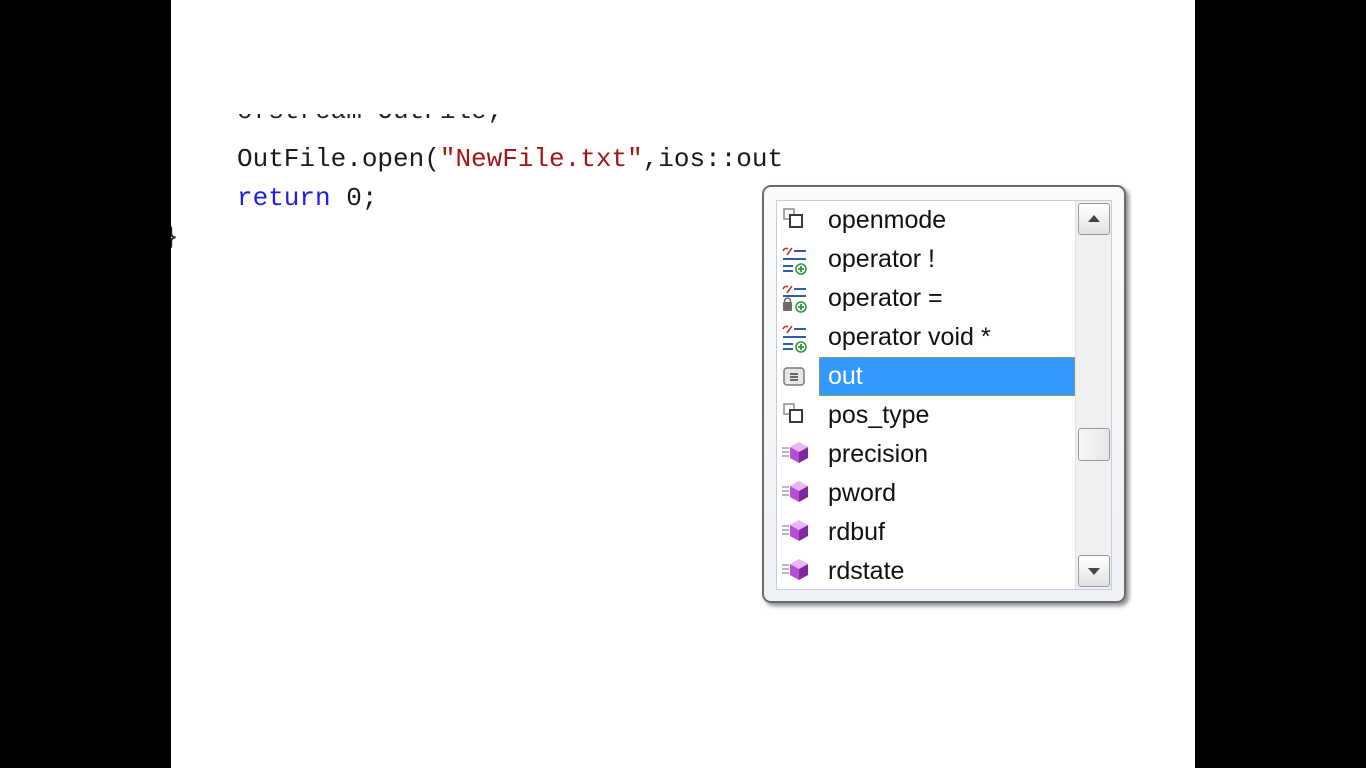 This screenshot has width=1366, height=768. Describe the element at coordinates (927, 532) in the screenshot. I see `completion-item: rdbuf` at that location.